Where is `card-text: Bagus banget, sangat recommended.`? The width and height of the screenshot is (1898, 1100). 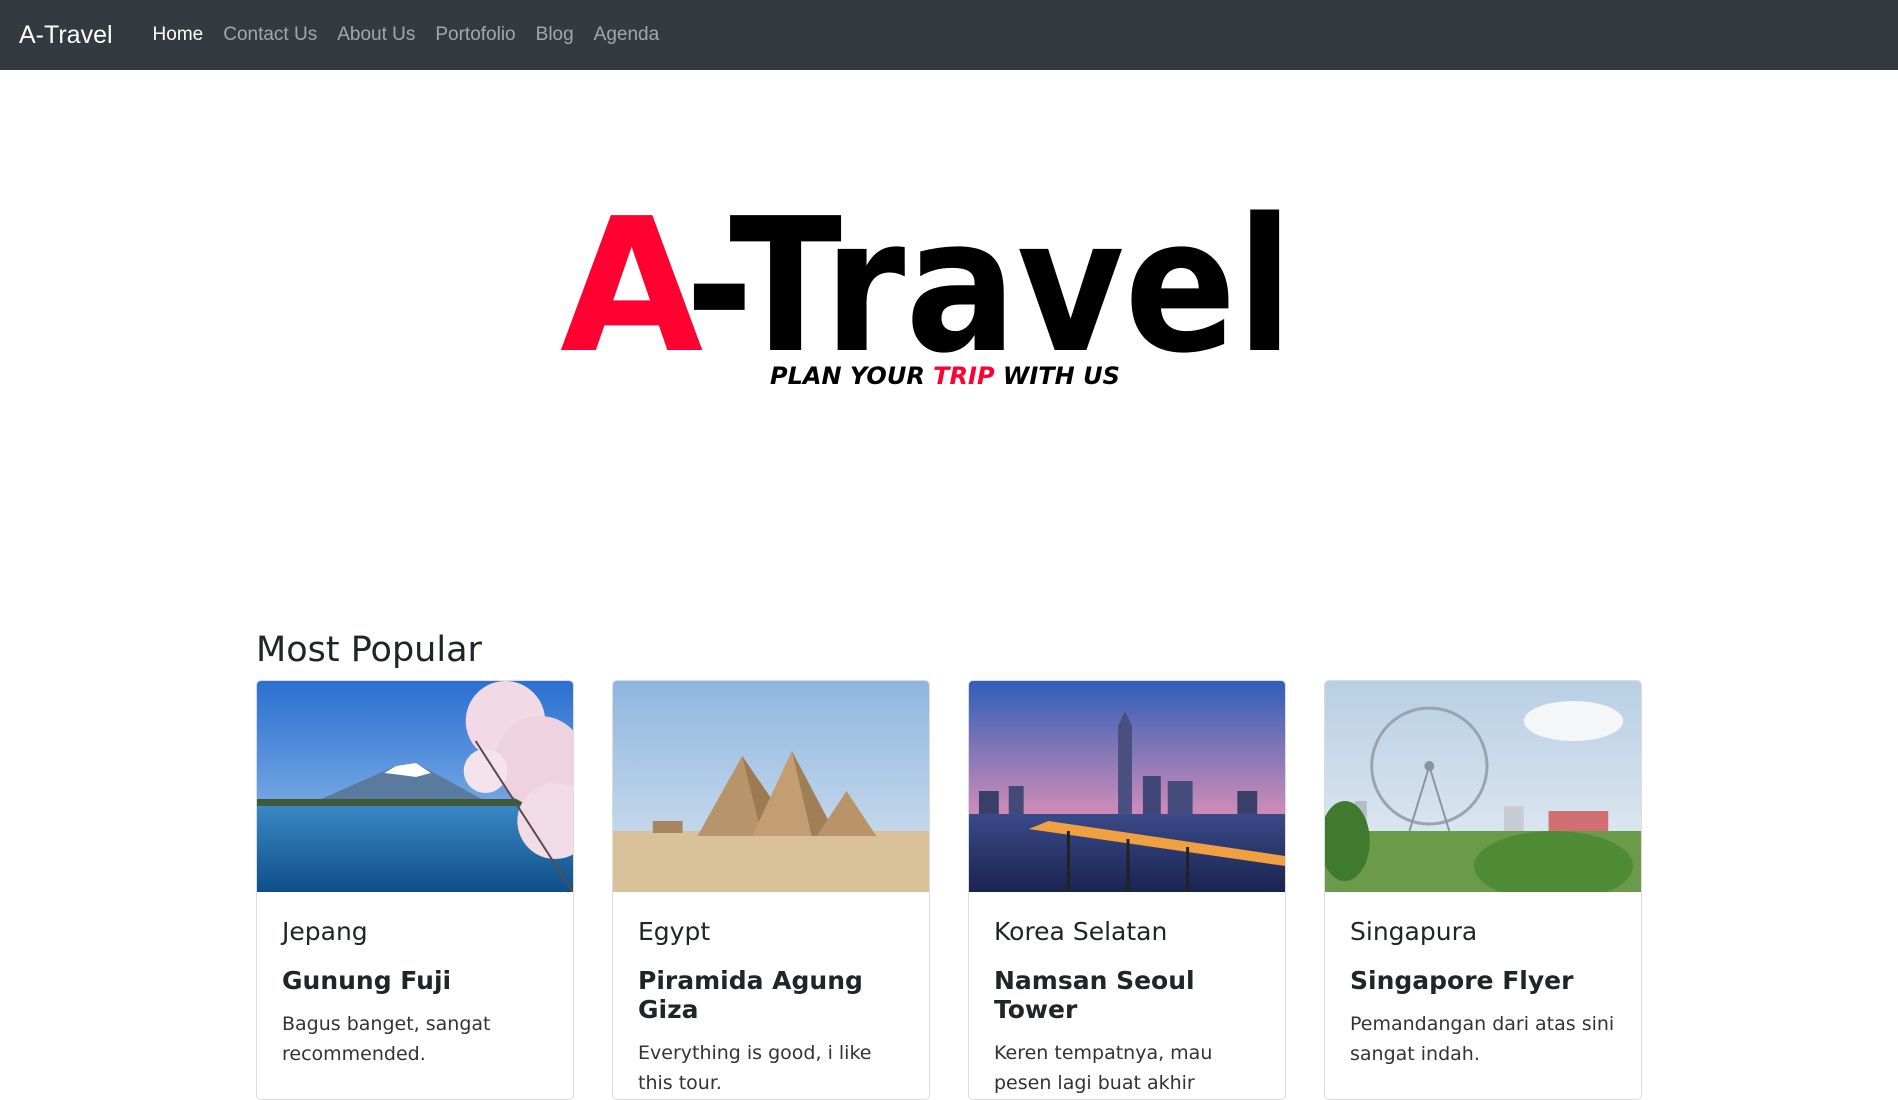
card-text: Bagus banget, sangat recommended. is located at coordinates (386, 1039).